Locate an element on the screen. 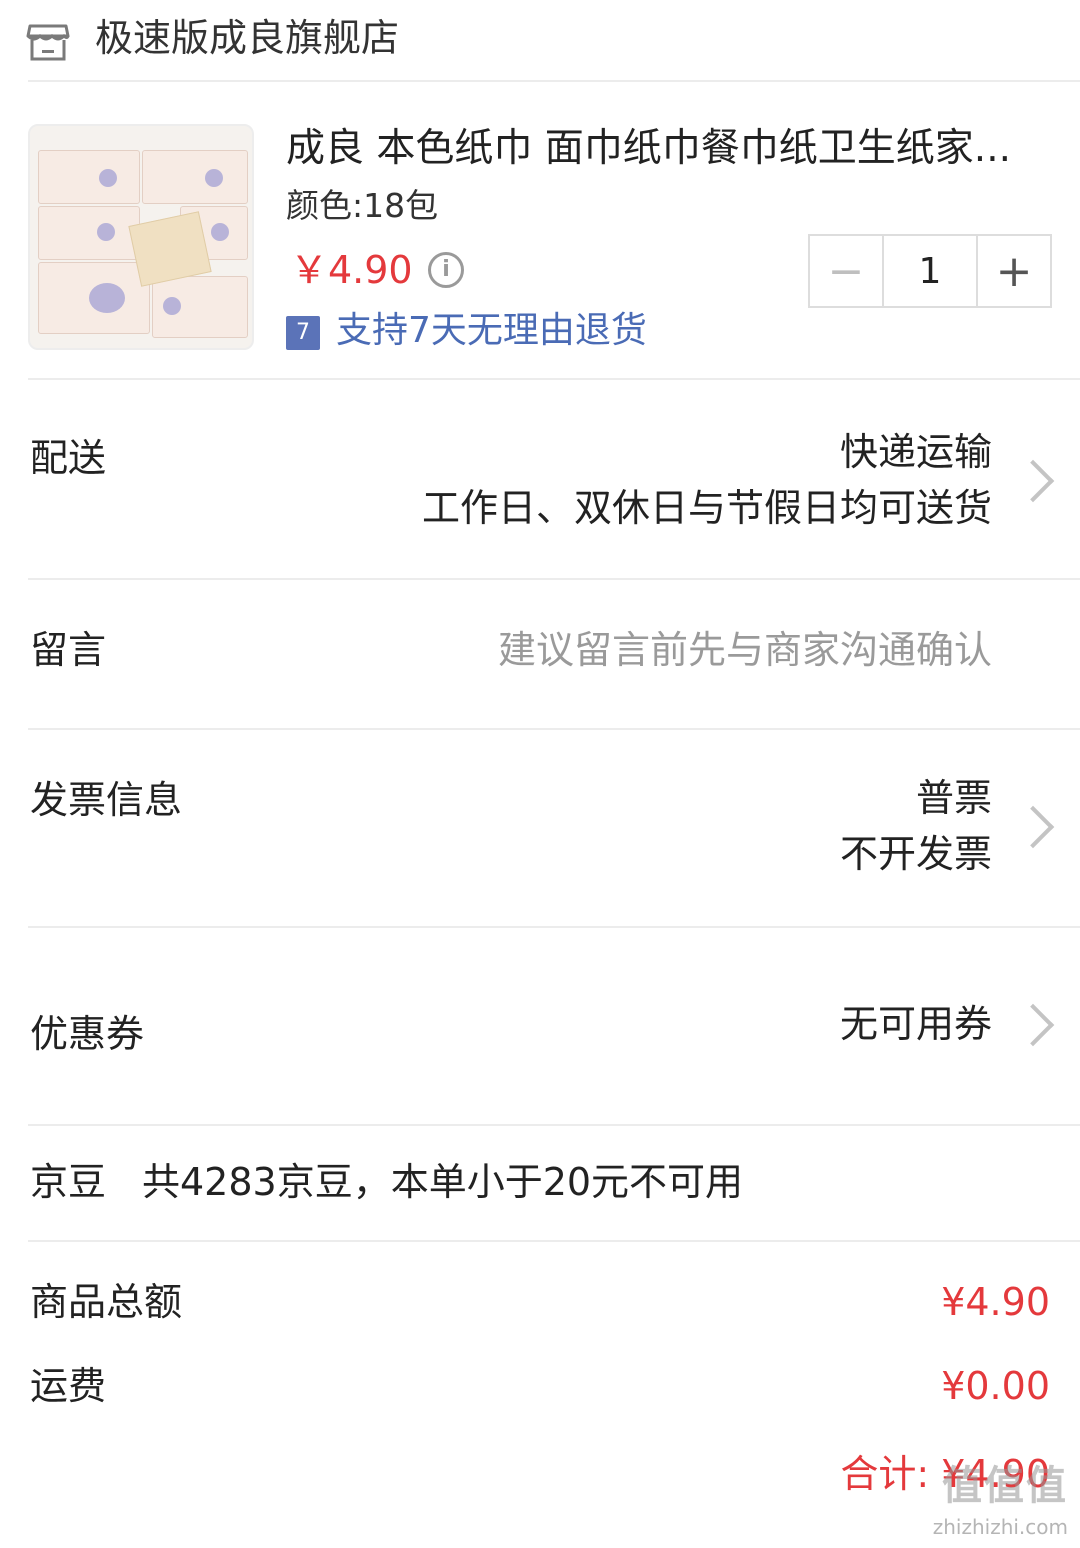 This screenshot has height=1548, width=1080. goods-total-label: 商品总额 is located at coordinates (106, 1302).